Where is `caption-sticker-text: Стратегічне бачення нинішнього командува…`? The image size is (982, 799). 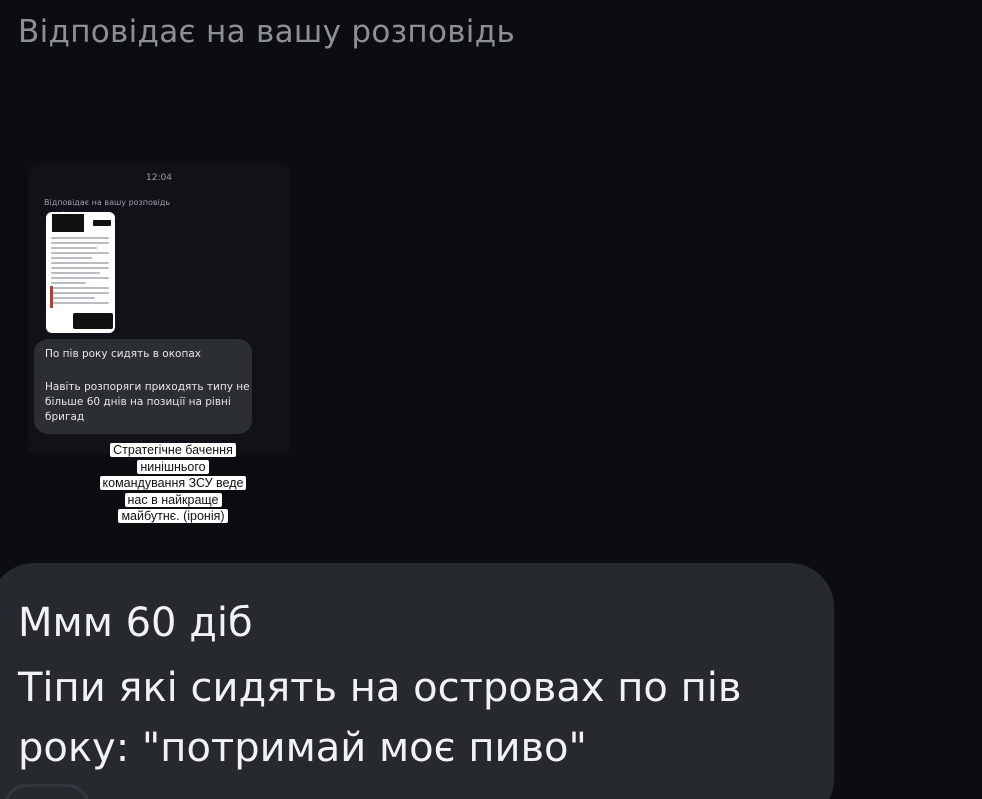
caption-sticker-text: Стратегічне бачення нинішнього командува… is located at coordinates (173, 483).